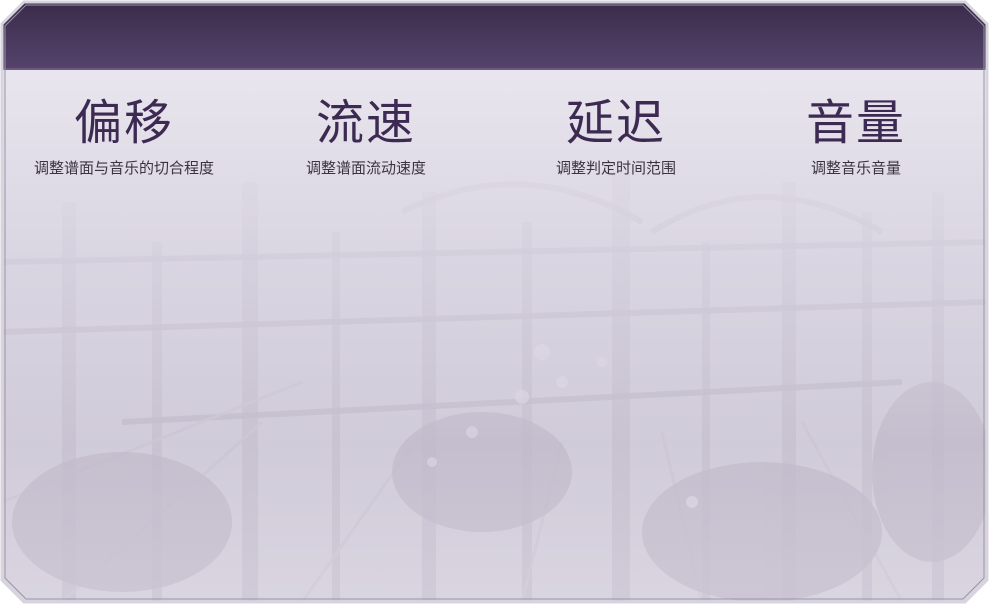 This screenshot has height=604, width=989. Describe the element at coordinates (365, 123) in the screenshot. I see `setting-speed-title: 流速` at that location.